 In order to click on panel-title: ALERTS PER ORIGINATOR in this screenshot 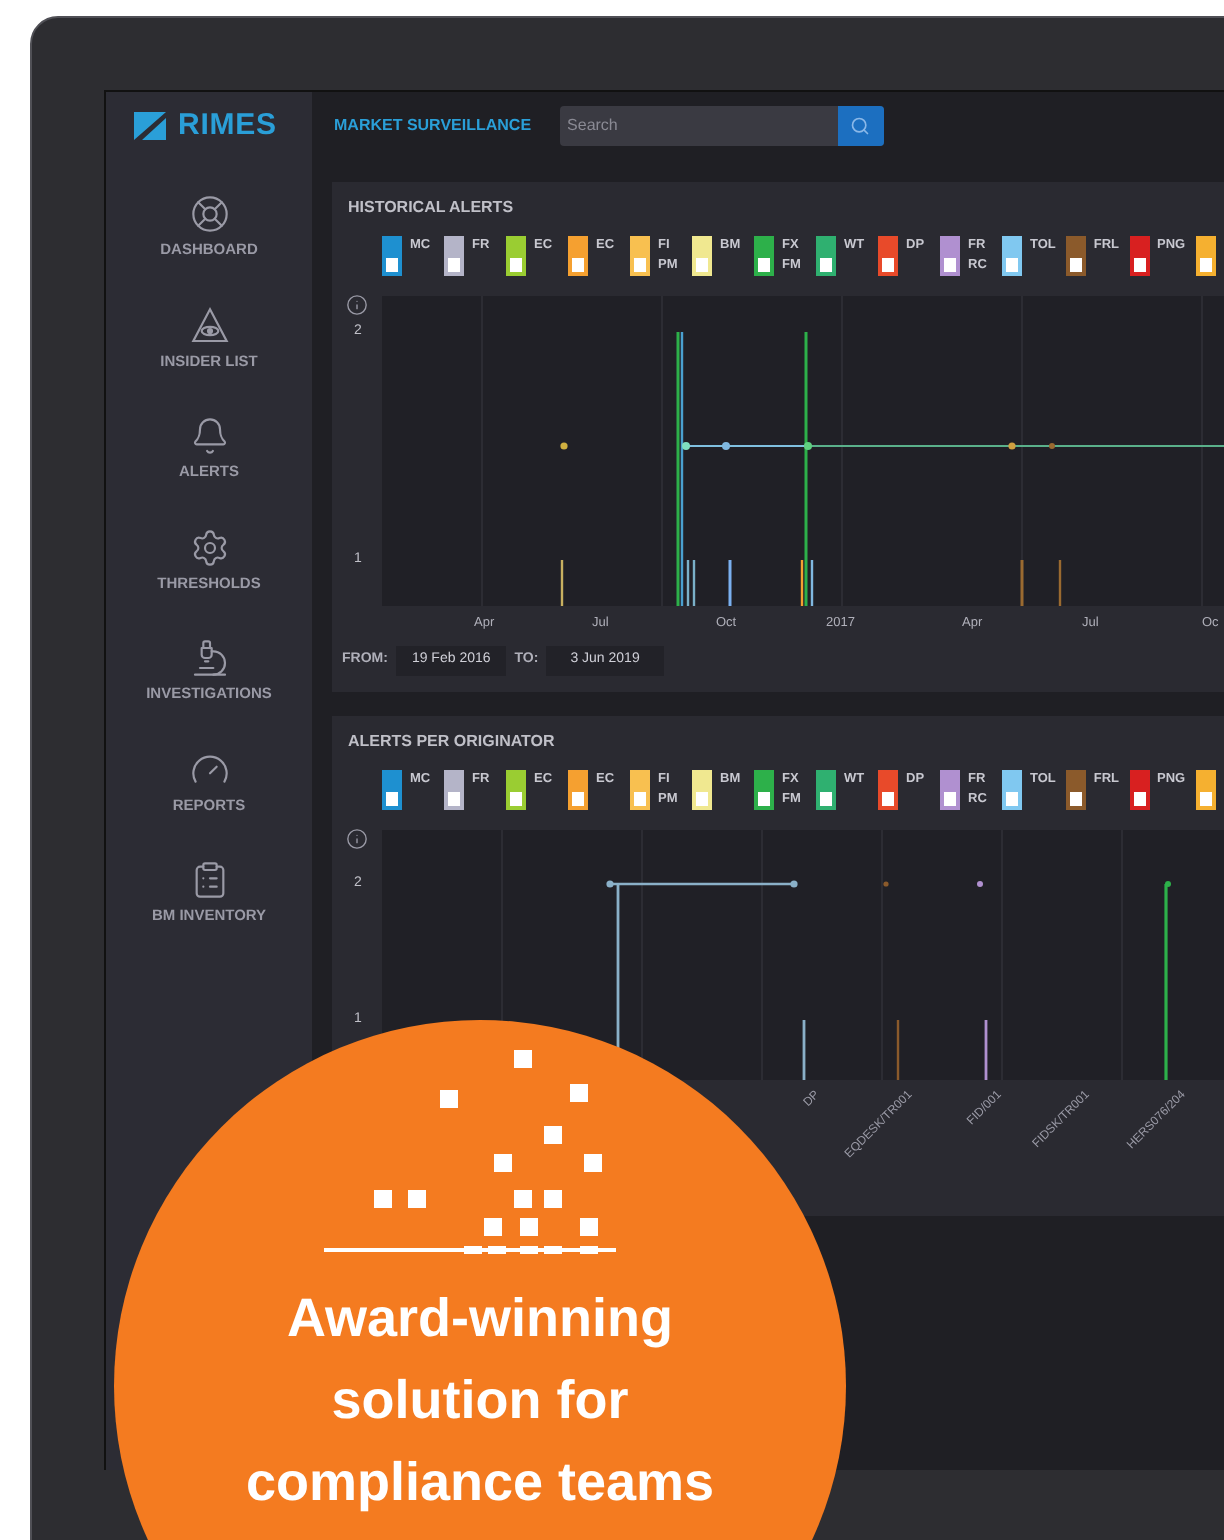, I will do `click(451, 741)`.